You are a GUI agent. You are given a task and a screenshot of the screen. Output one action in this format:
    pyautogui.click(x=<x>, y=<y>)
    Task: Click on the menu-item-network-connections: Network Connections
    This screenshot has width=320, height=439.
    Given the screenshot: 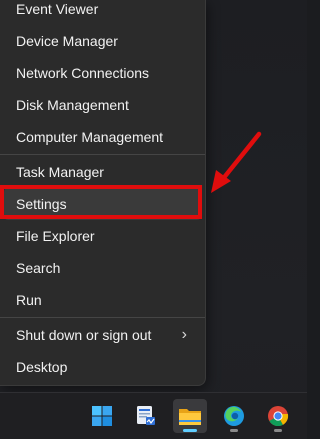 What is the action you would take?
    pyautogui.click(x=102, y=73)
    